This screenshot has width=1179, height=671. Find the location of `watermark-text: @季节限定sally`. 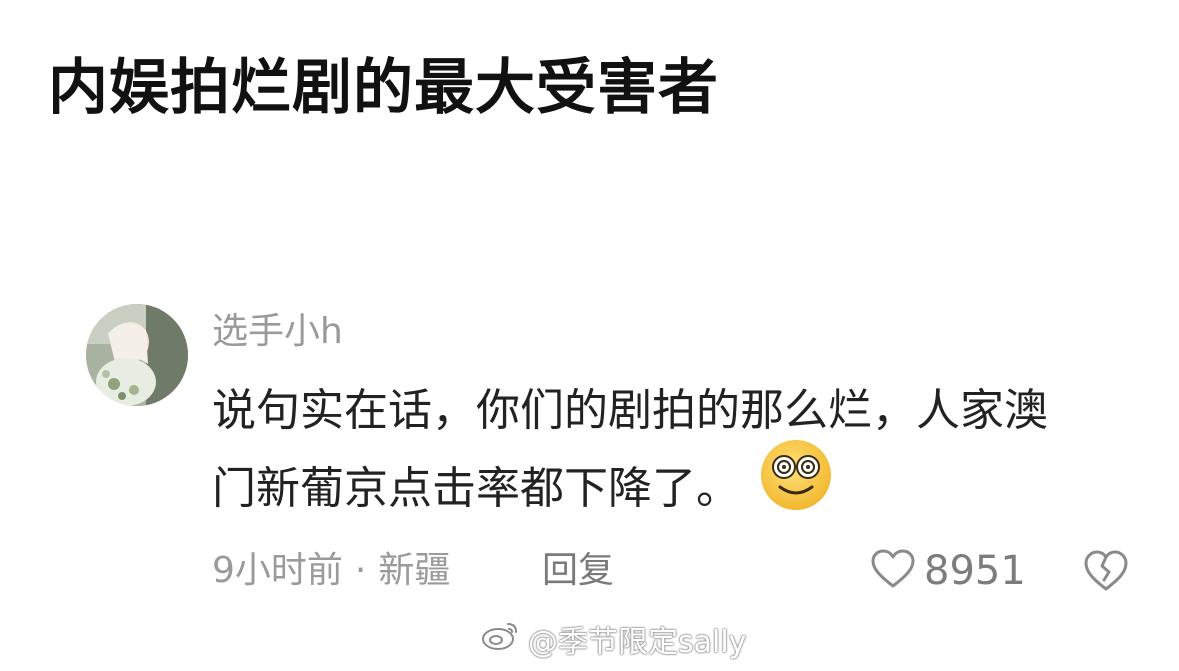

watermark-text: @季节限定sally is located at coordinates (637, 642).